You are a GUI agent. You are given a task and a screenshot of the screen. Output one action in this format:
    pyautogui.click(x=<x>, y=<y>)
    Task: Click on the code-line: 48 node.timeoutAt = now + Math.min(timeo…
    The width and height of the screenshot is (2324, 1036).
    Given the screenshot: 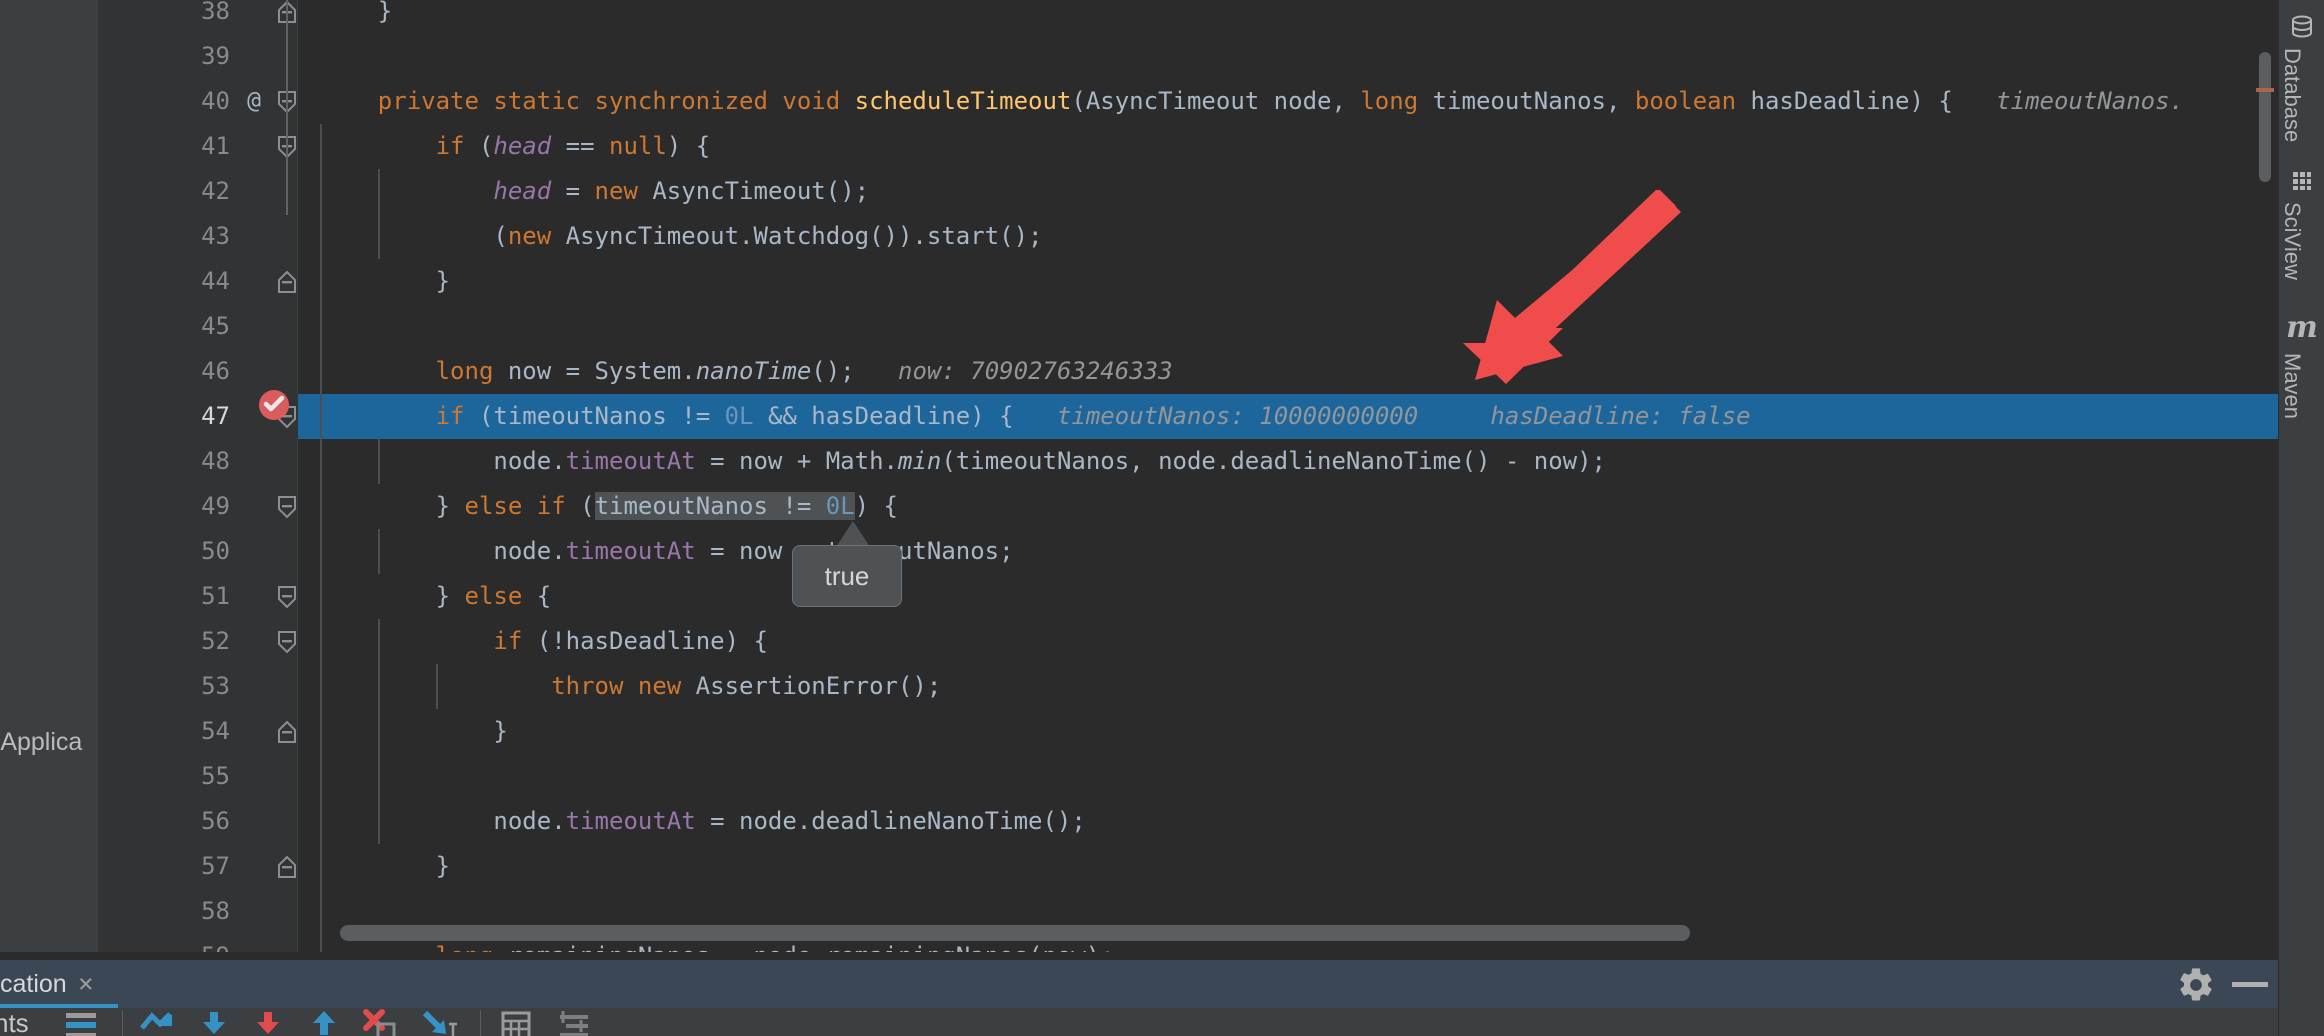 What is the action you would take?
    pyautogui.click(x=1188, y=461)
    